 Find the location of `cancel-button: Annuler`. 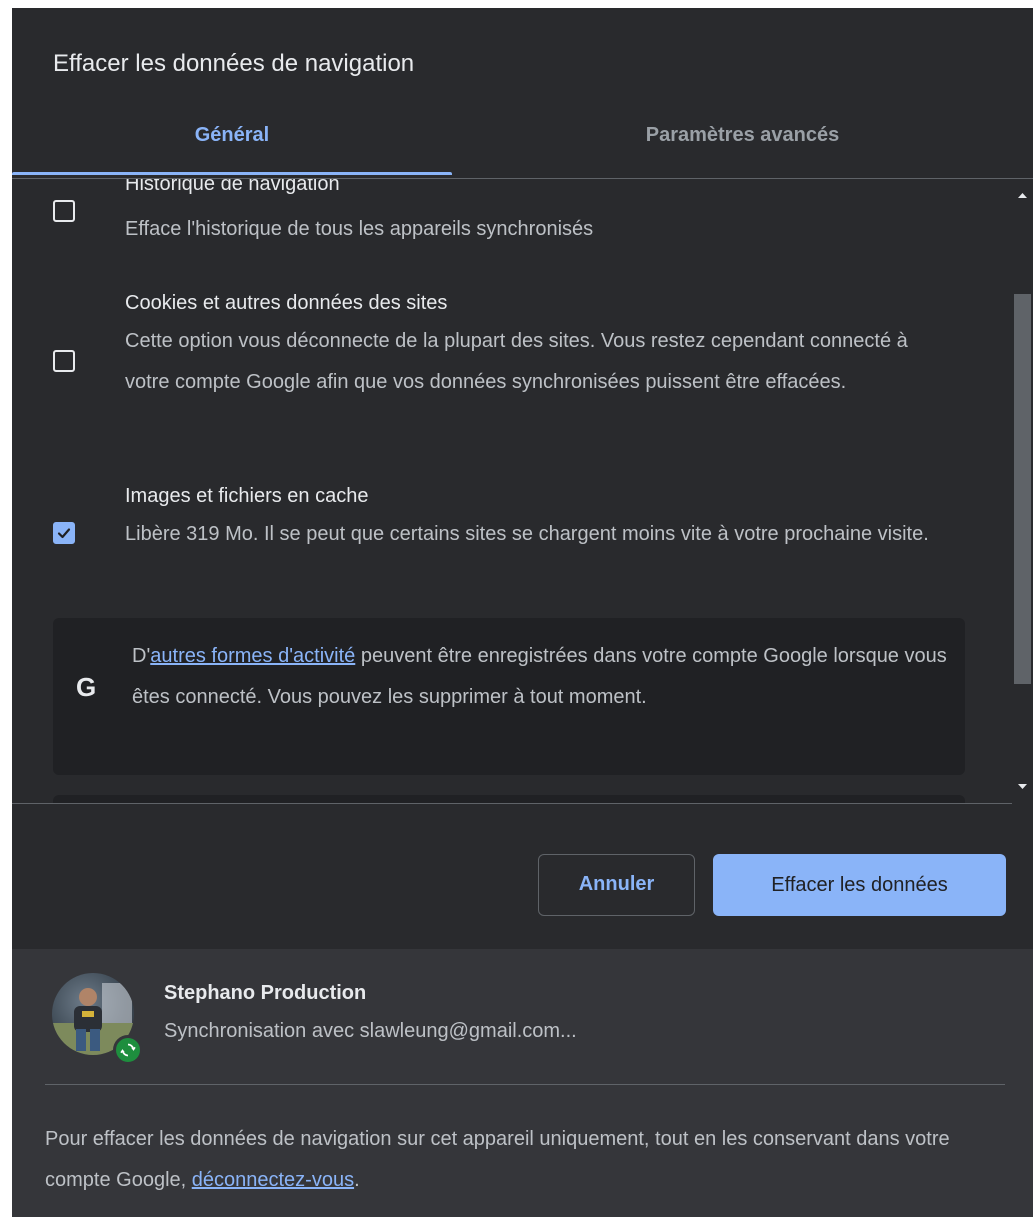

cancel-button: Annuler is located at coordinates (616, 885).